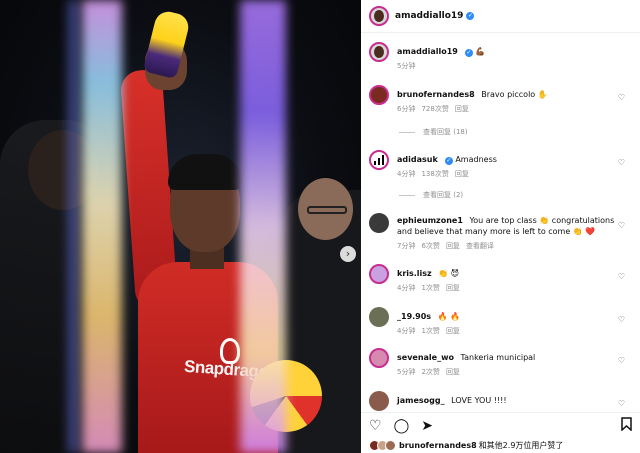 The height and width of the screenshot is (453, 640). Describe the element at coordinates (430, 372) in the screenshot. I see `comment-likes: 2次赞` at that location.